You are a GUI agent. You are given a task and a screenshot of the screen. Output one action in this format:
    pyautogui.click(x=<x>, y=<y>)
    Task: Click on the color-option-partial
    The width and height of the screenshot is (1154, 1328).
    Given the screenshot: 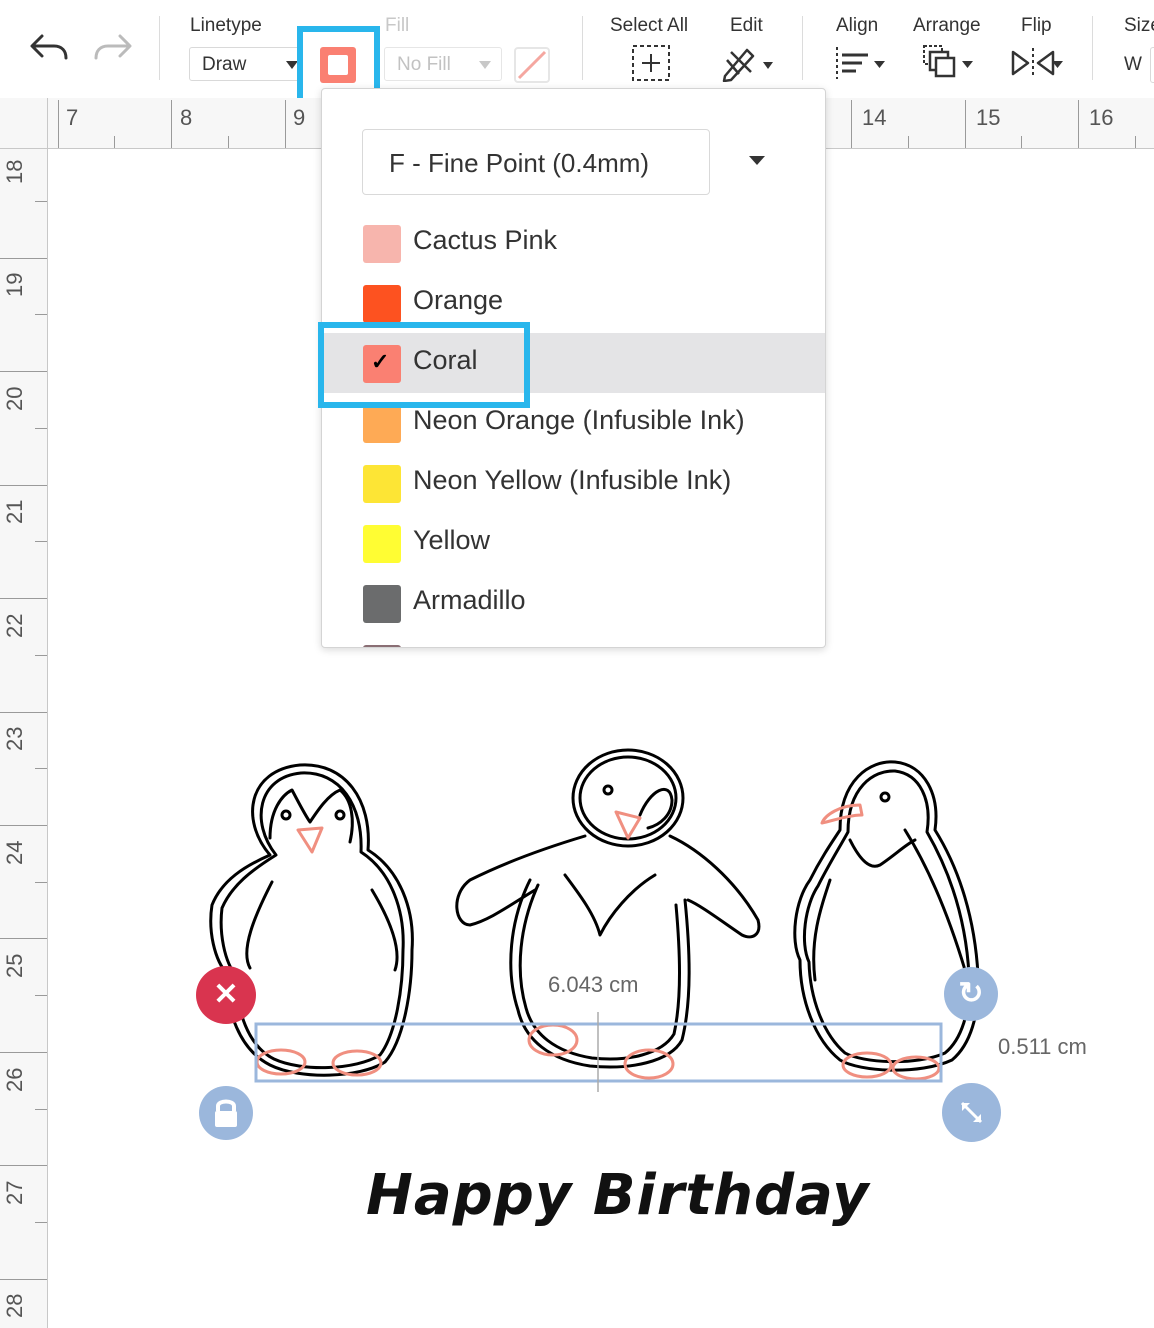 What is the action you would take?
    pyautogui.click(x=573, y=640)
    